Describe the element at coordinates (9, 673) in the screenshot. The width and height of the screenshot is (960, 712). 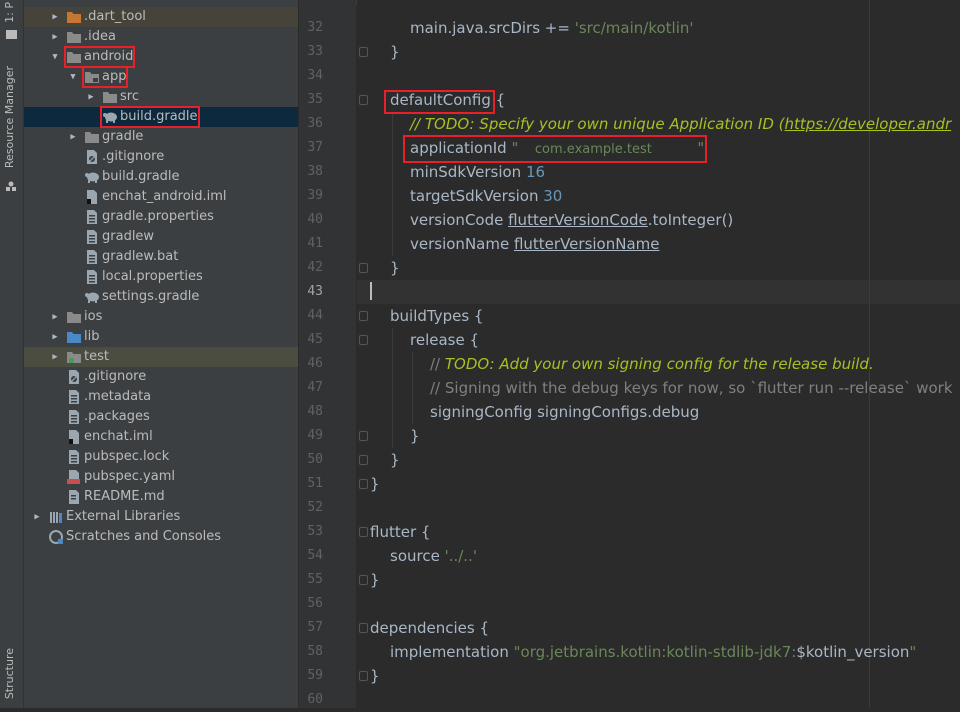
I see `structure-tool-tab: Structure` at that location.